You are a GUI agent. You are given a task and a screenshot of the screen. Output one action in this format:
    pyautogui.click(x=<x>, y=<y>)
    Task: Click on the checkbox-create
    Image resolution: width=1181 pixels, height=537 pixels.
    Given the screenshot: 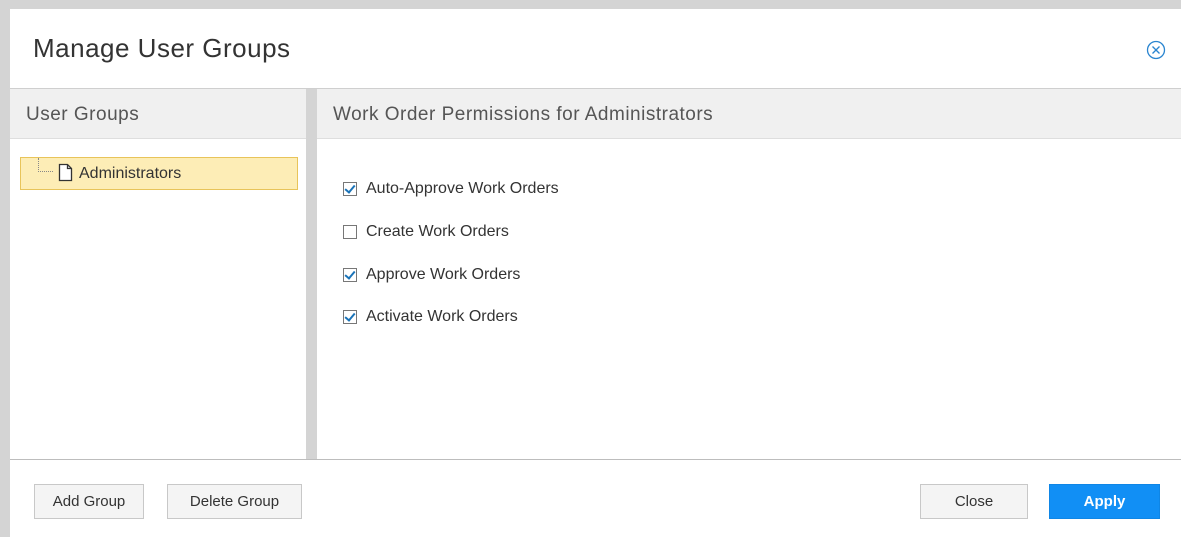 What is the action you would take?
    pyautogui.click(x=350, y=232)
    